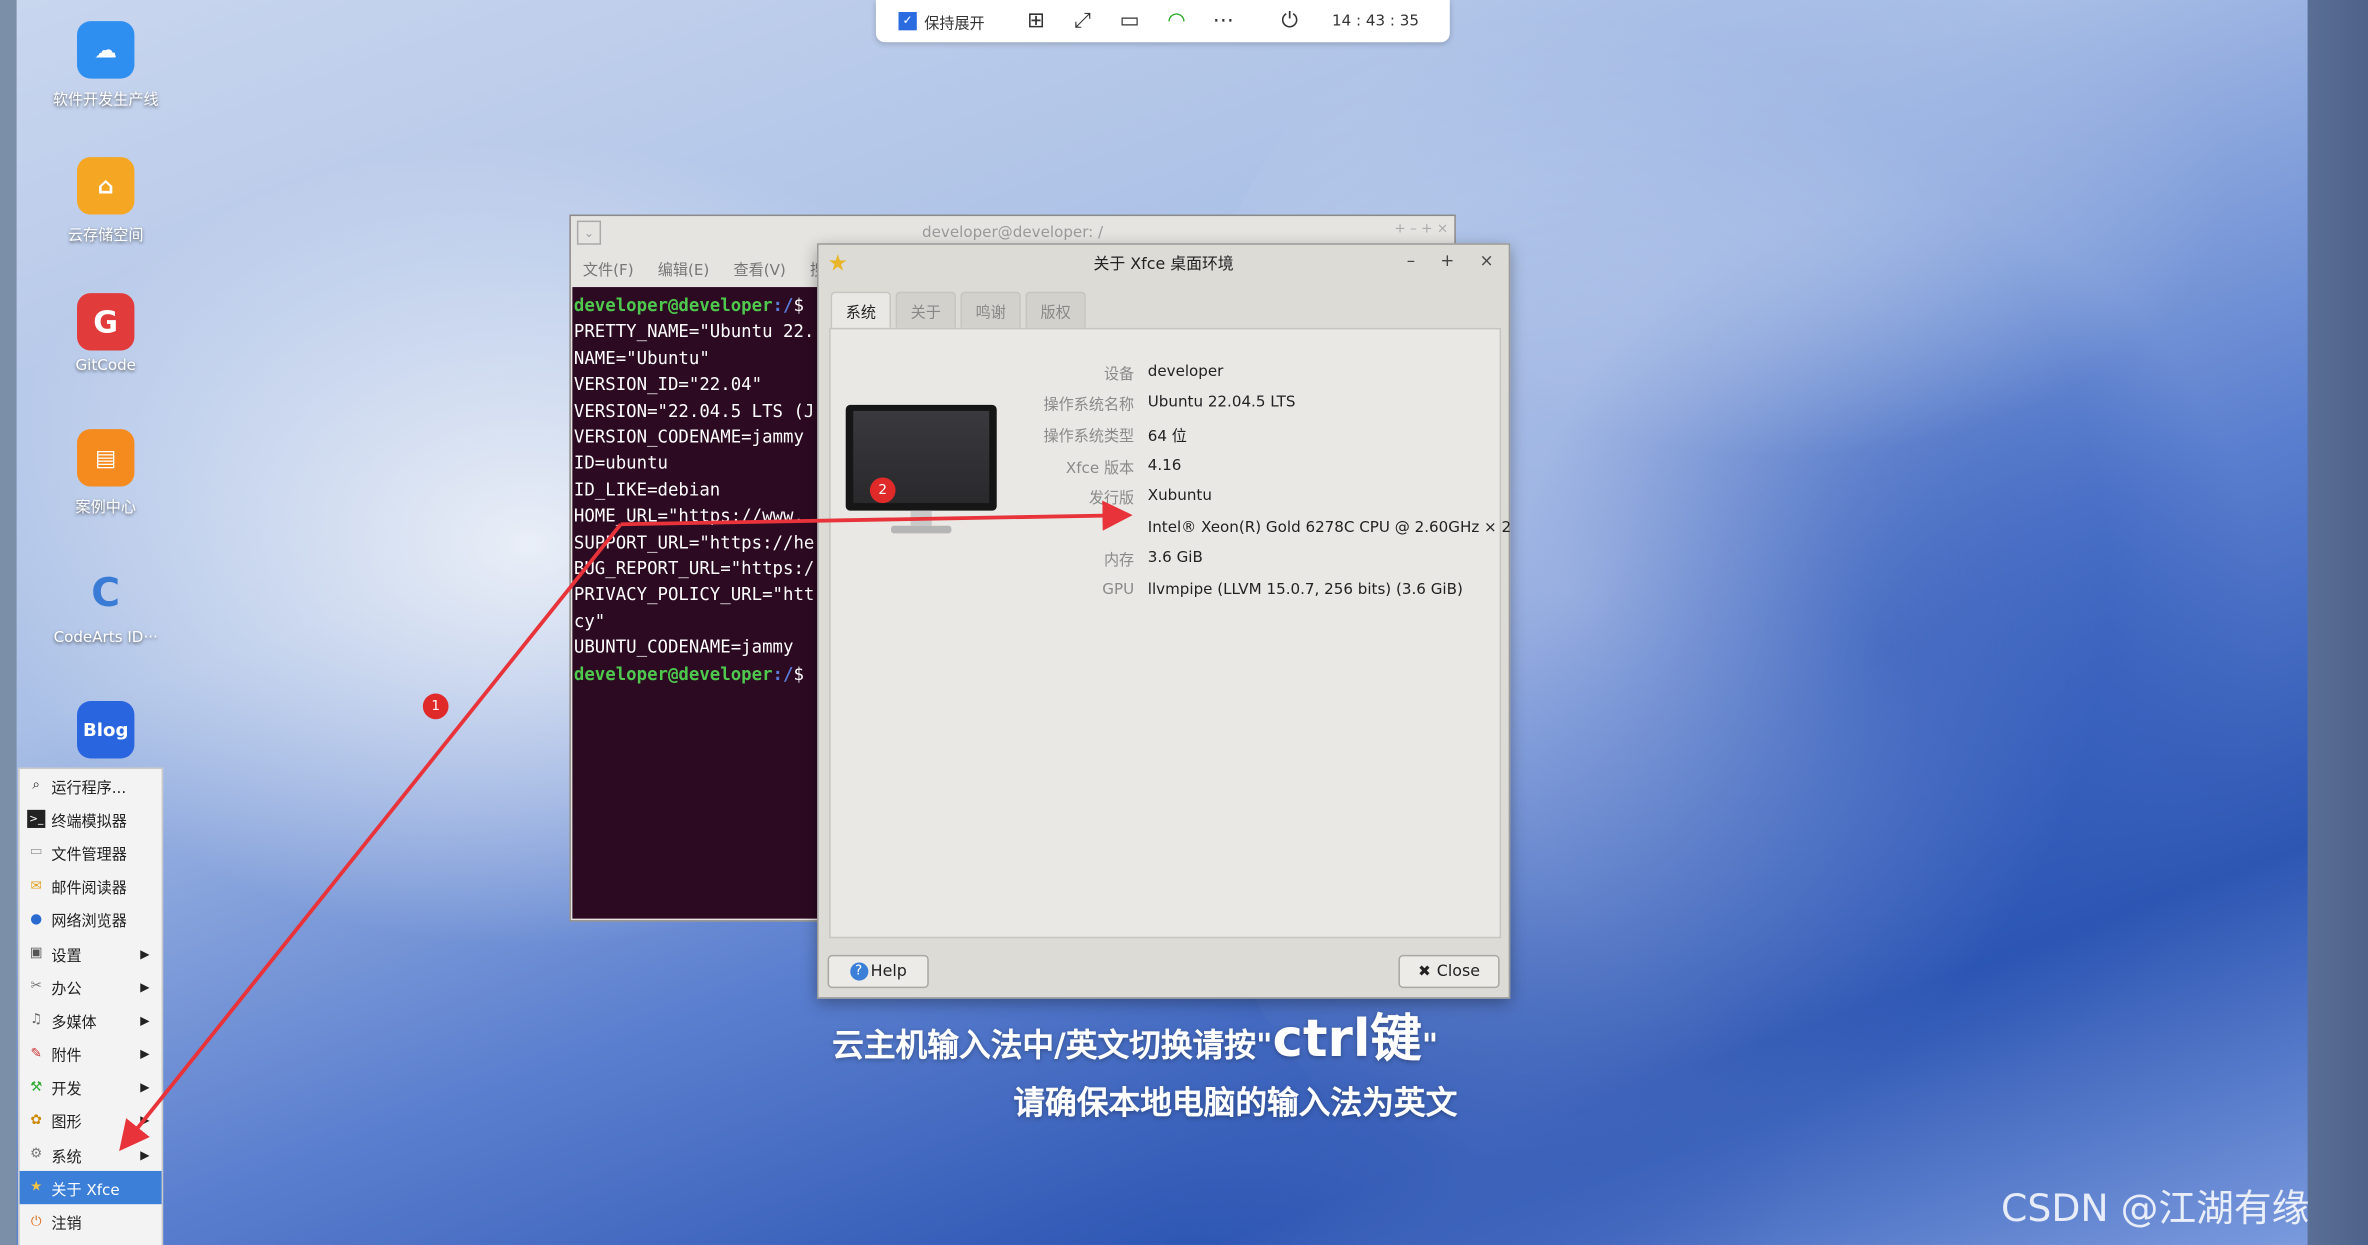  What do you see at coordinates (2337, 622) in the screenshot?
I see `right-edge-strip` at bounding box center [2337, 622].